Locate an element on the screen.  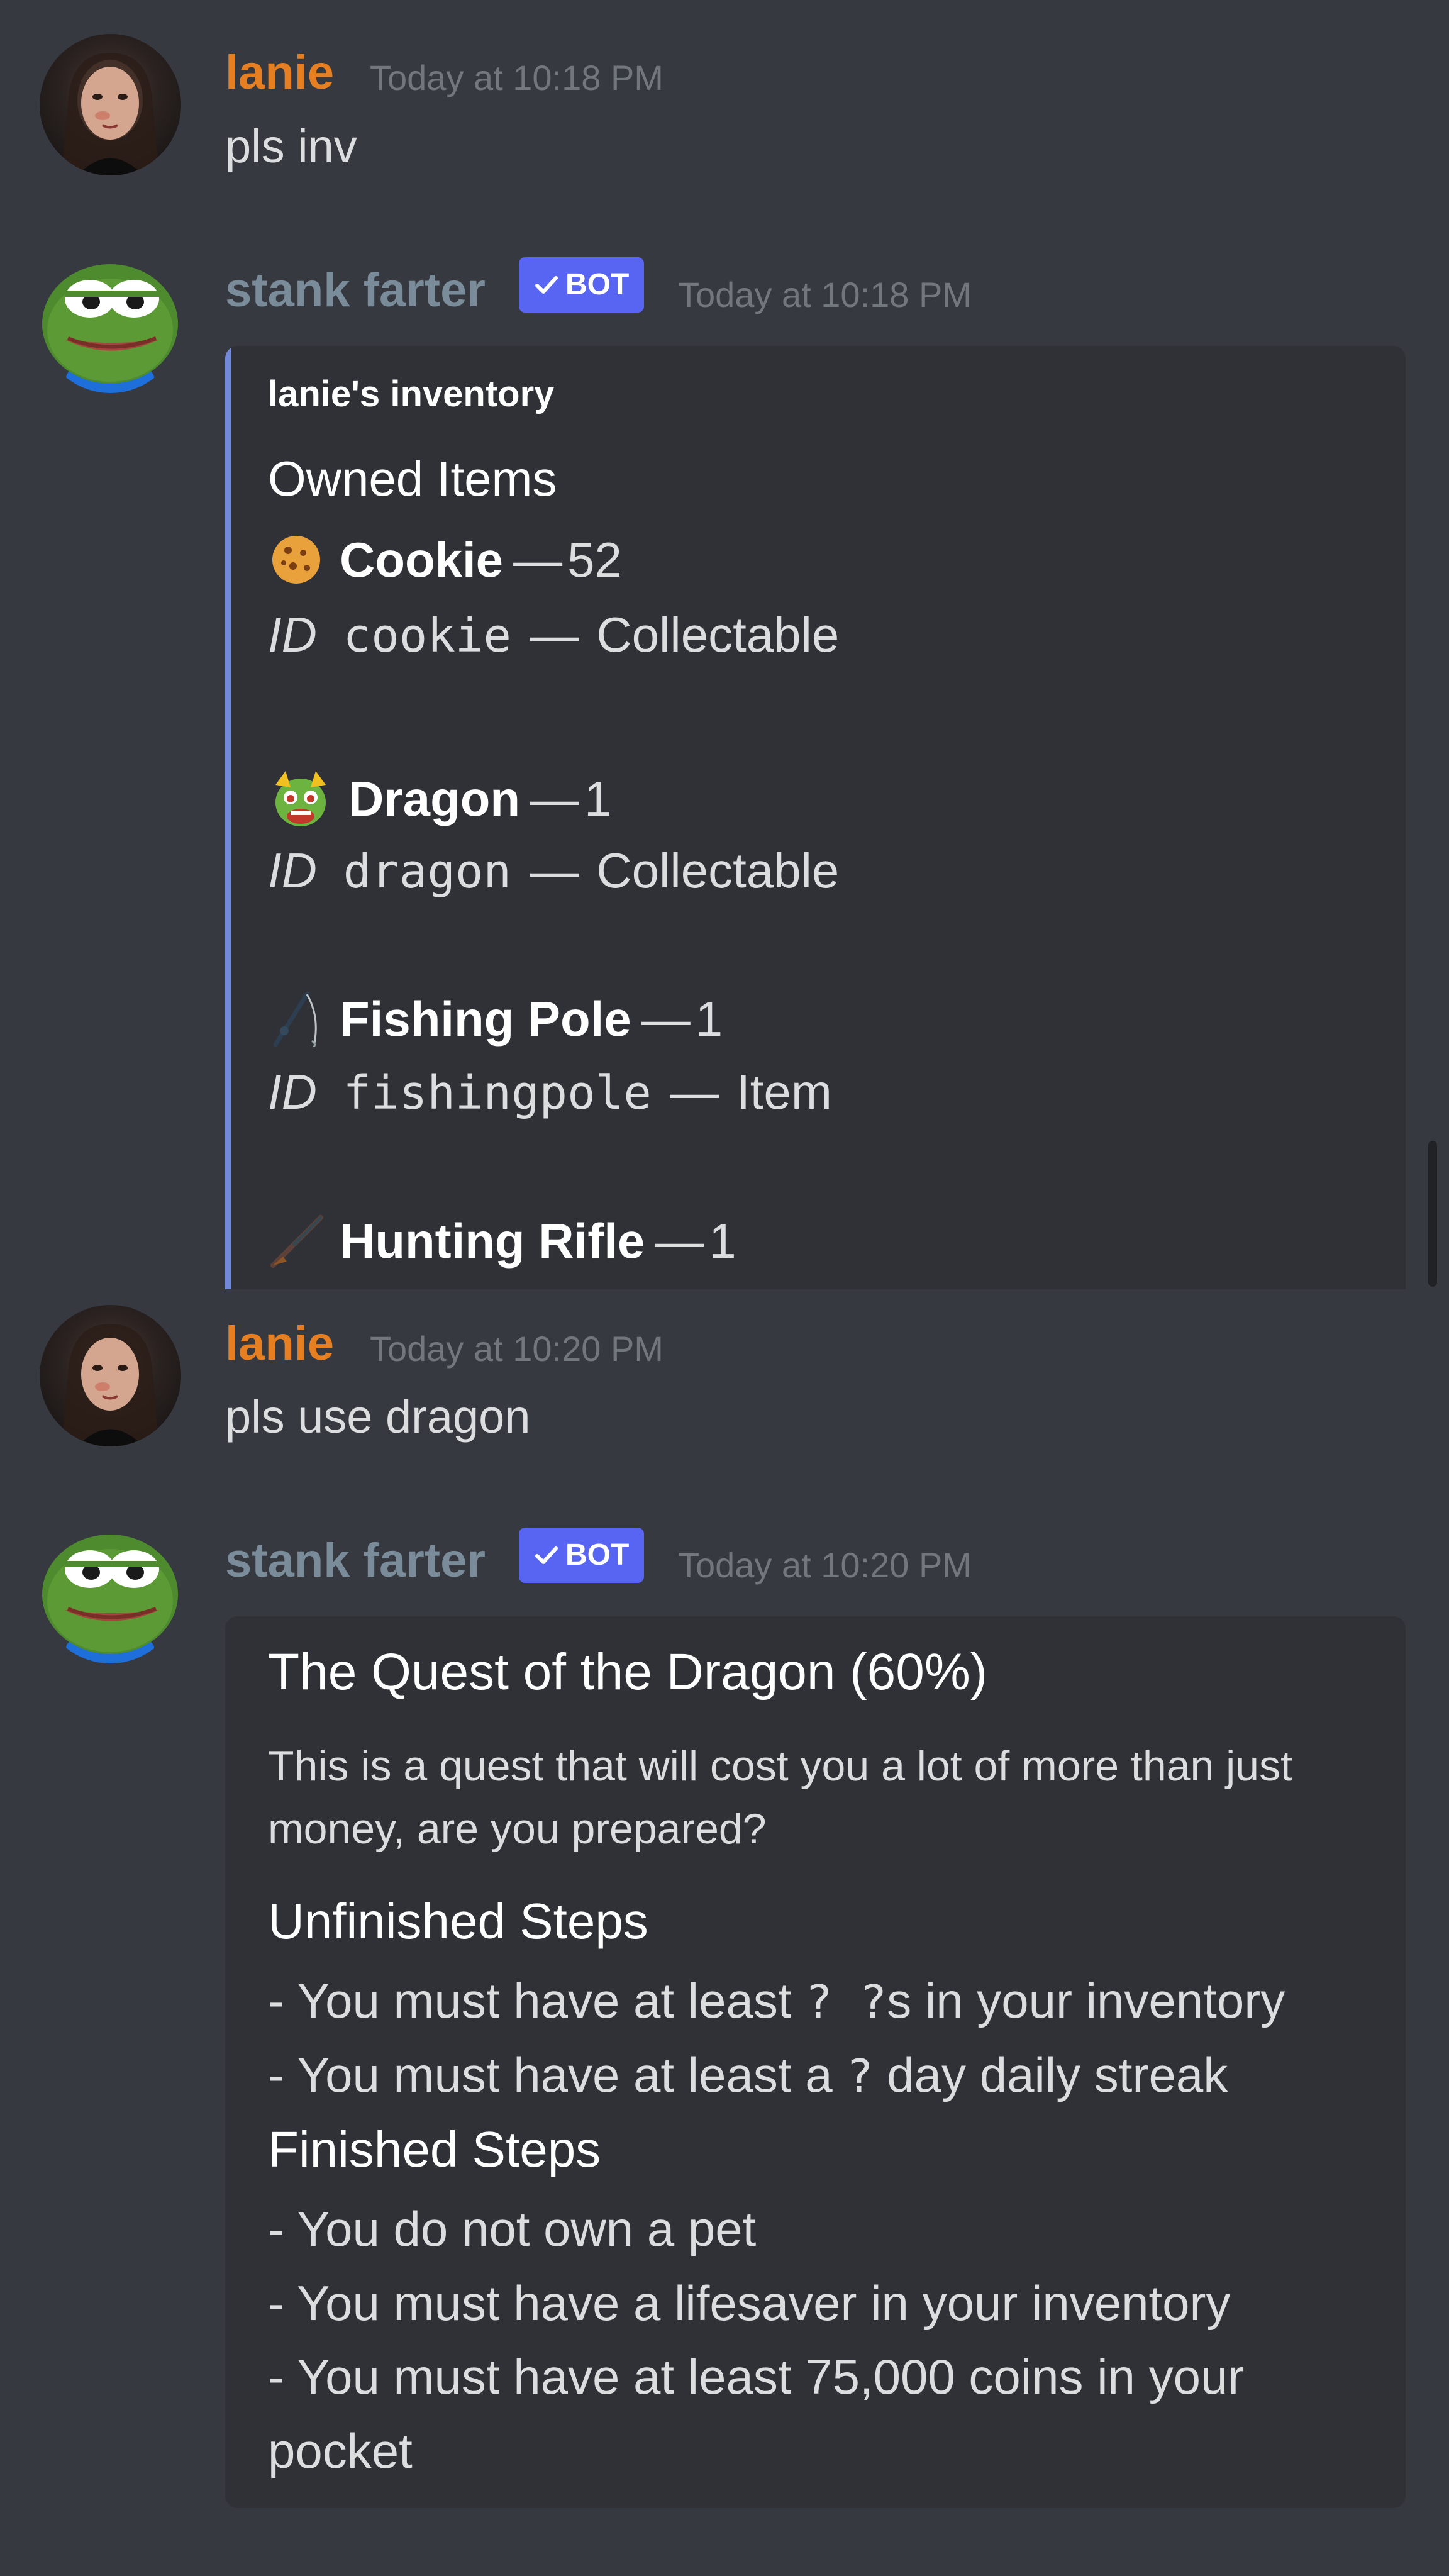
message-text: pls inv is located at coordinates (291, 146).